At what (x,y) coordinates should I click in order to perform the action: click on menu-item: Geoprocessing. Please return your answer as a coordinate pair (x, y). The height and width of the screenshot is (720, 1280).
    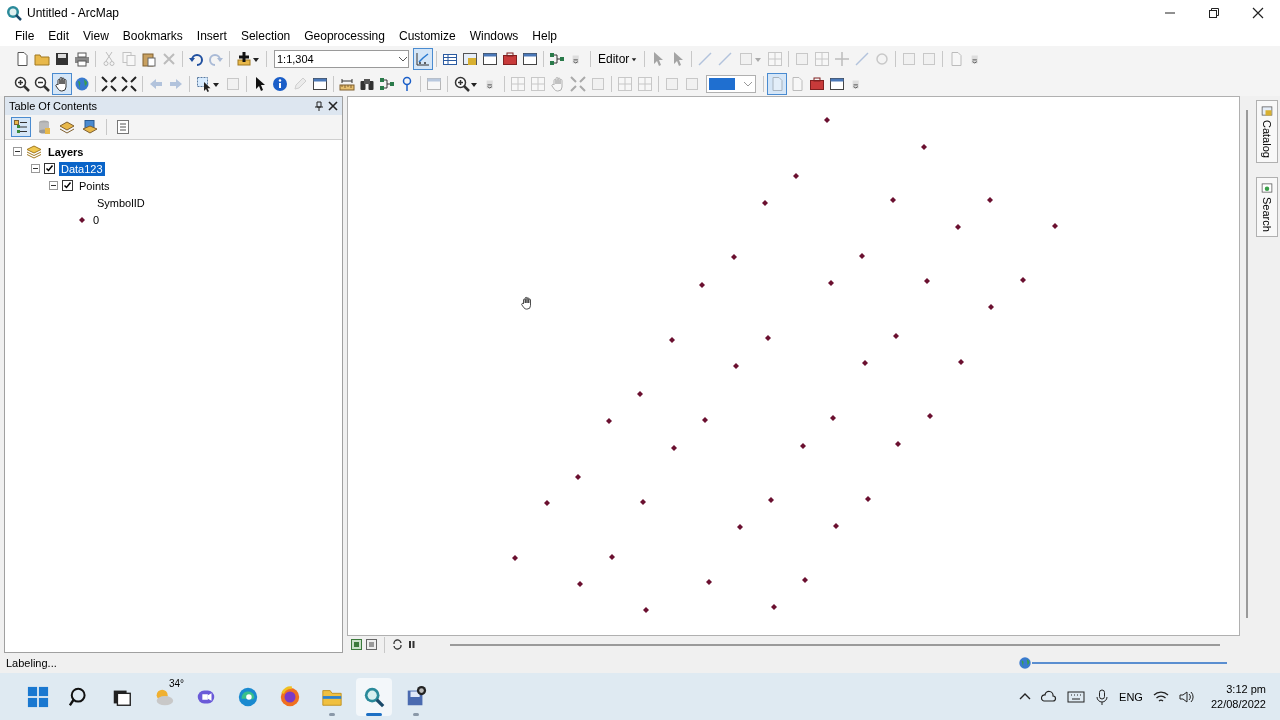
    Looking at the image, I should click on (344, 36).